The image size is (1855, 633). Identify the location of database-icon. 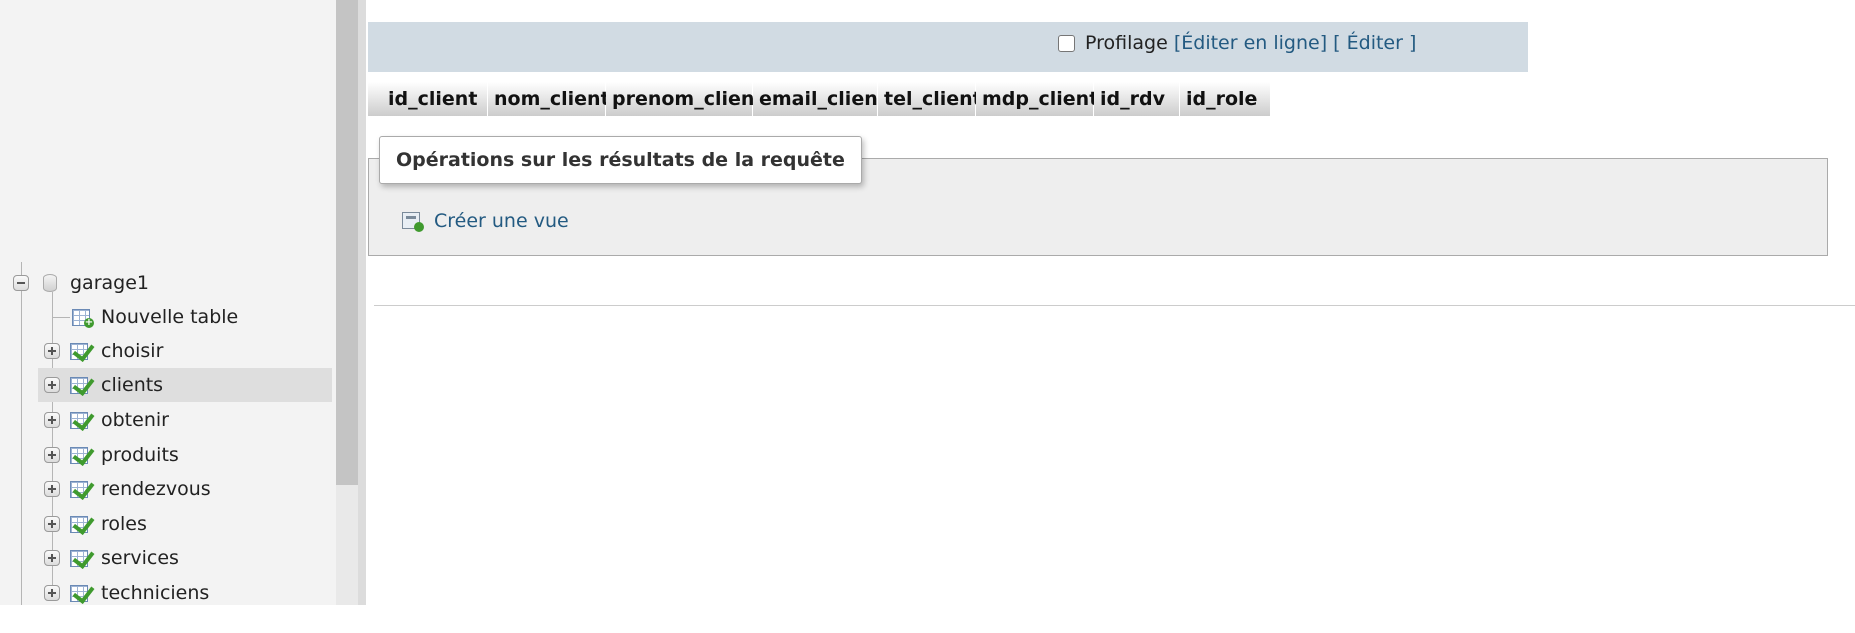
(50, 283).